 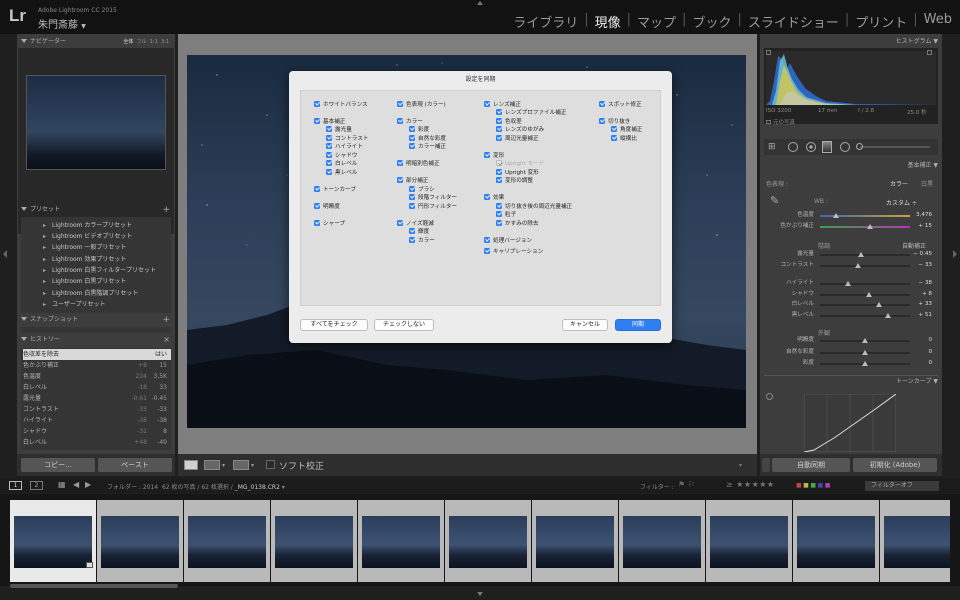 I want to click on left-panel-toggle-icon, so click(x=5, y=254).